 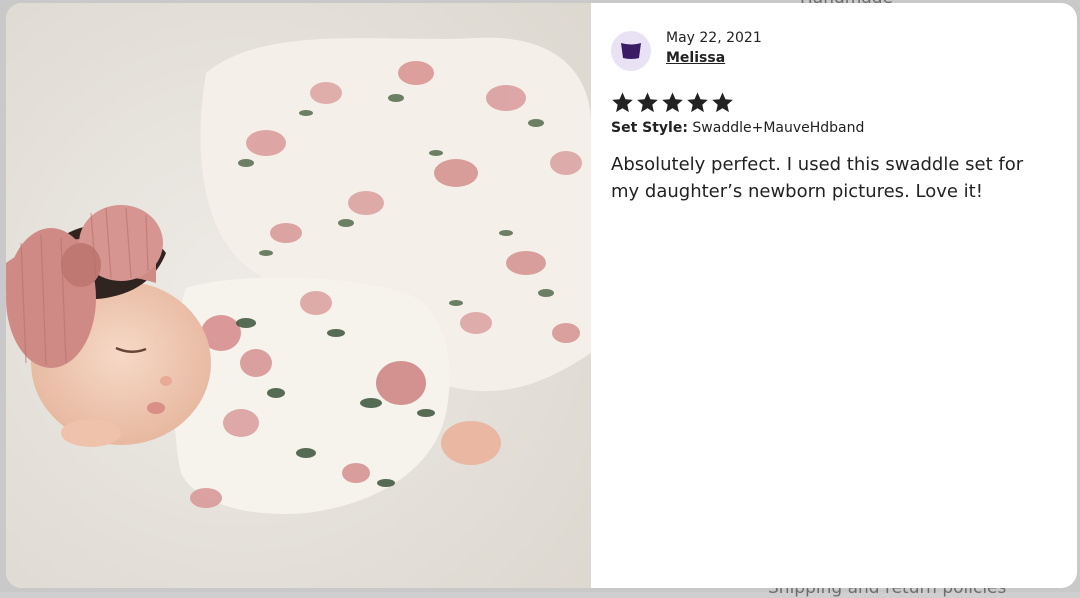 I want to click on reviewer-name-link: Melissa, so click(x=714, y=58).